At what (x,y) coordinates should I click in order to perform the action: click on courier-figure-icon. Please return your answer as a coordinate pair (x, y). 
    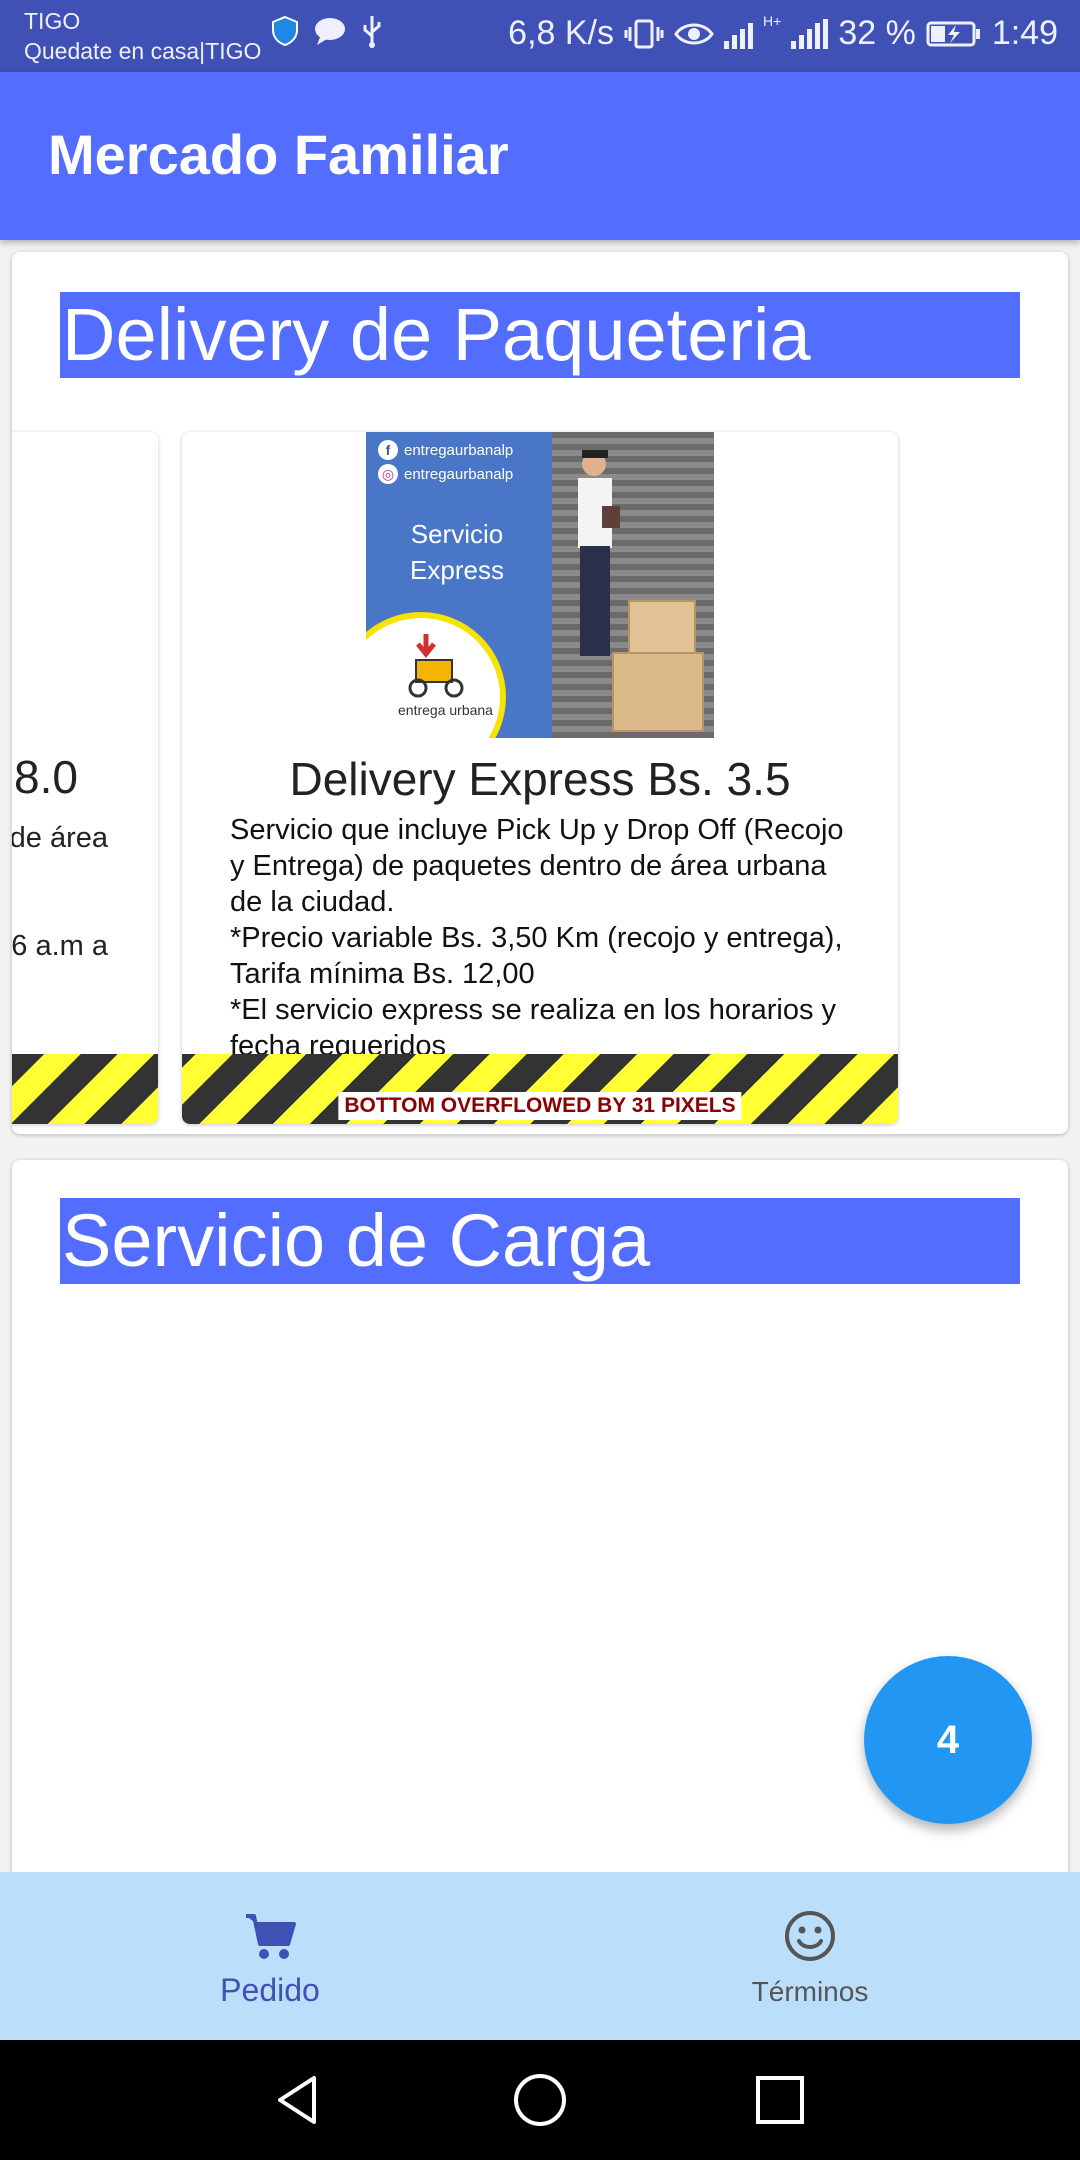
    Looking at the image, I should click on (599, 553).